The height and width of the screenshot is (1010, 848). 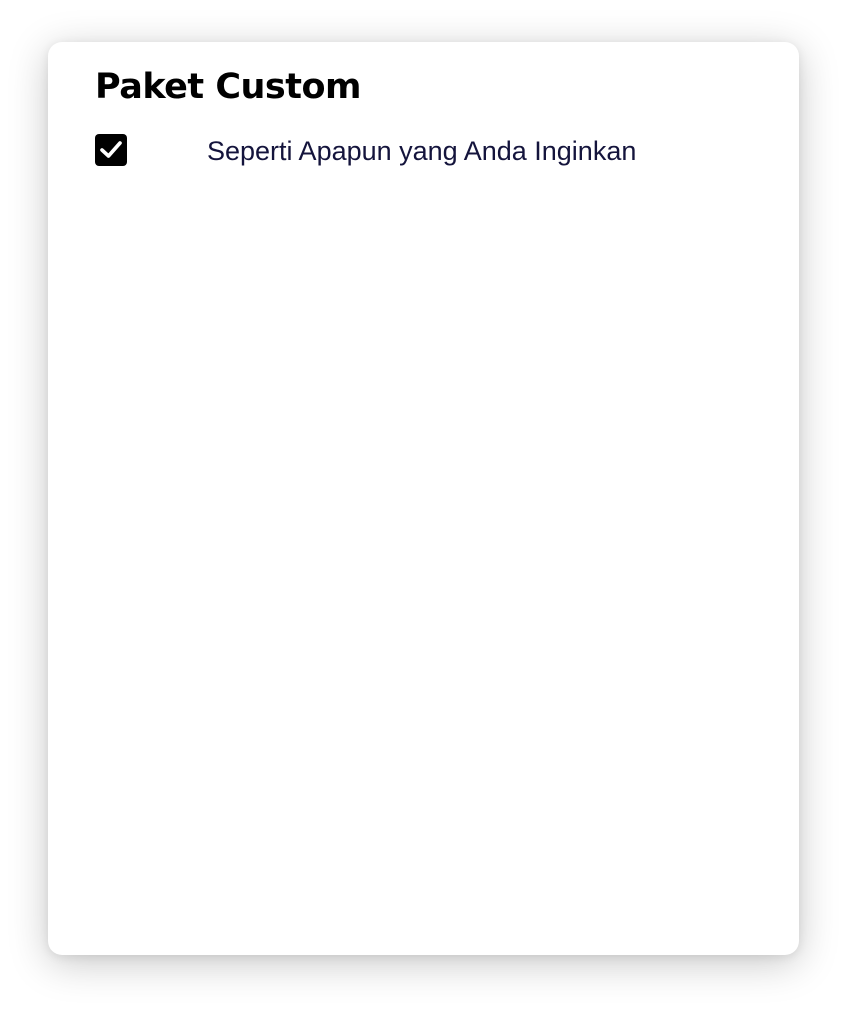 I want to click on check-icon, so click(x=111, y=149).